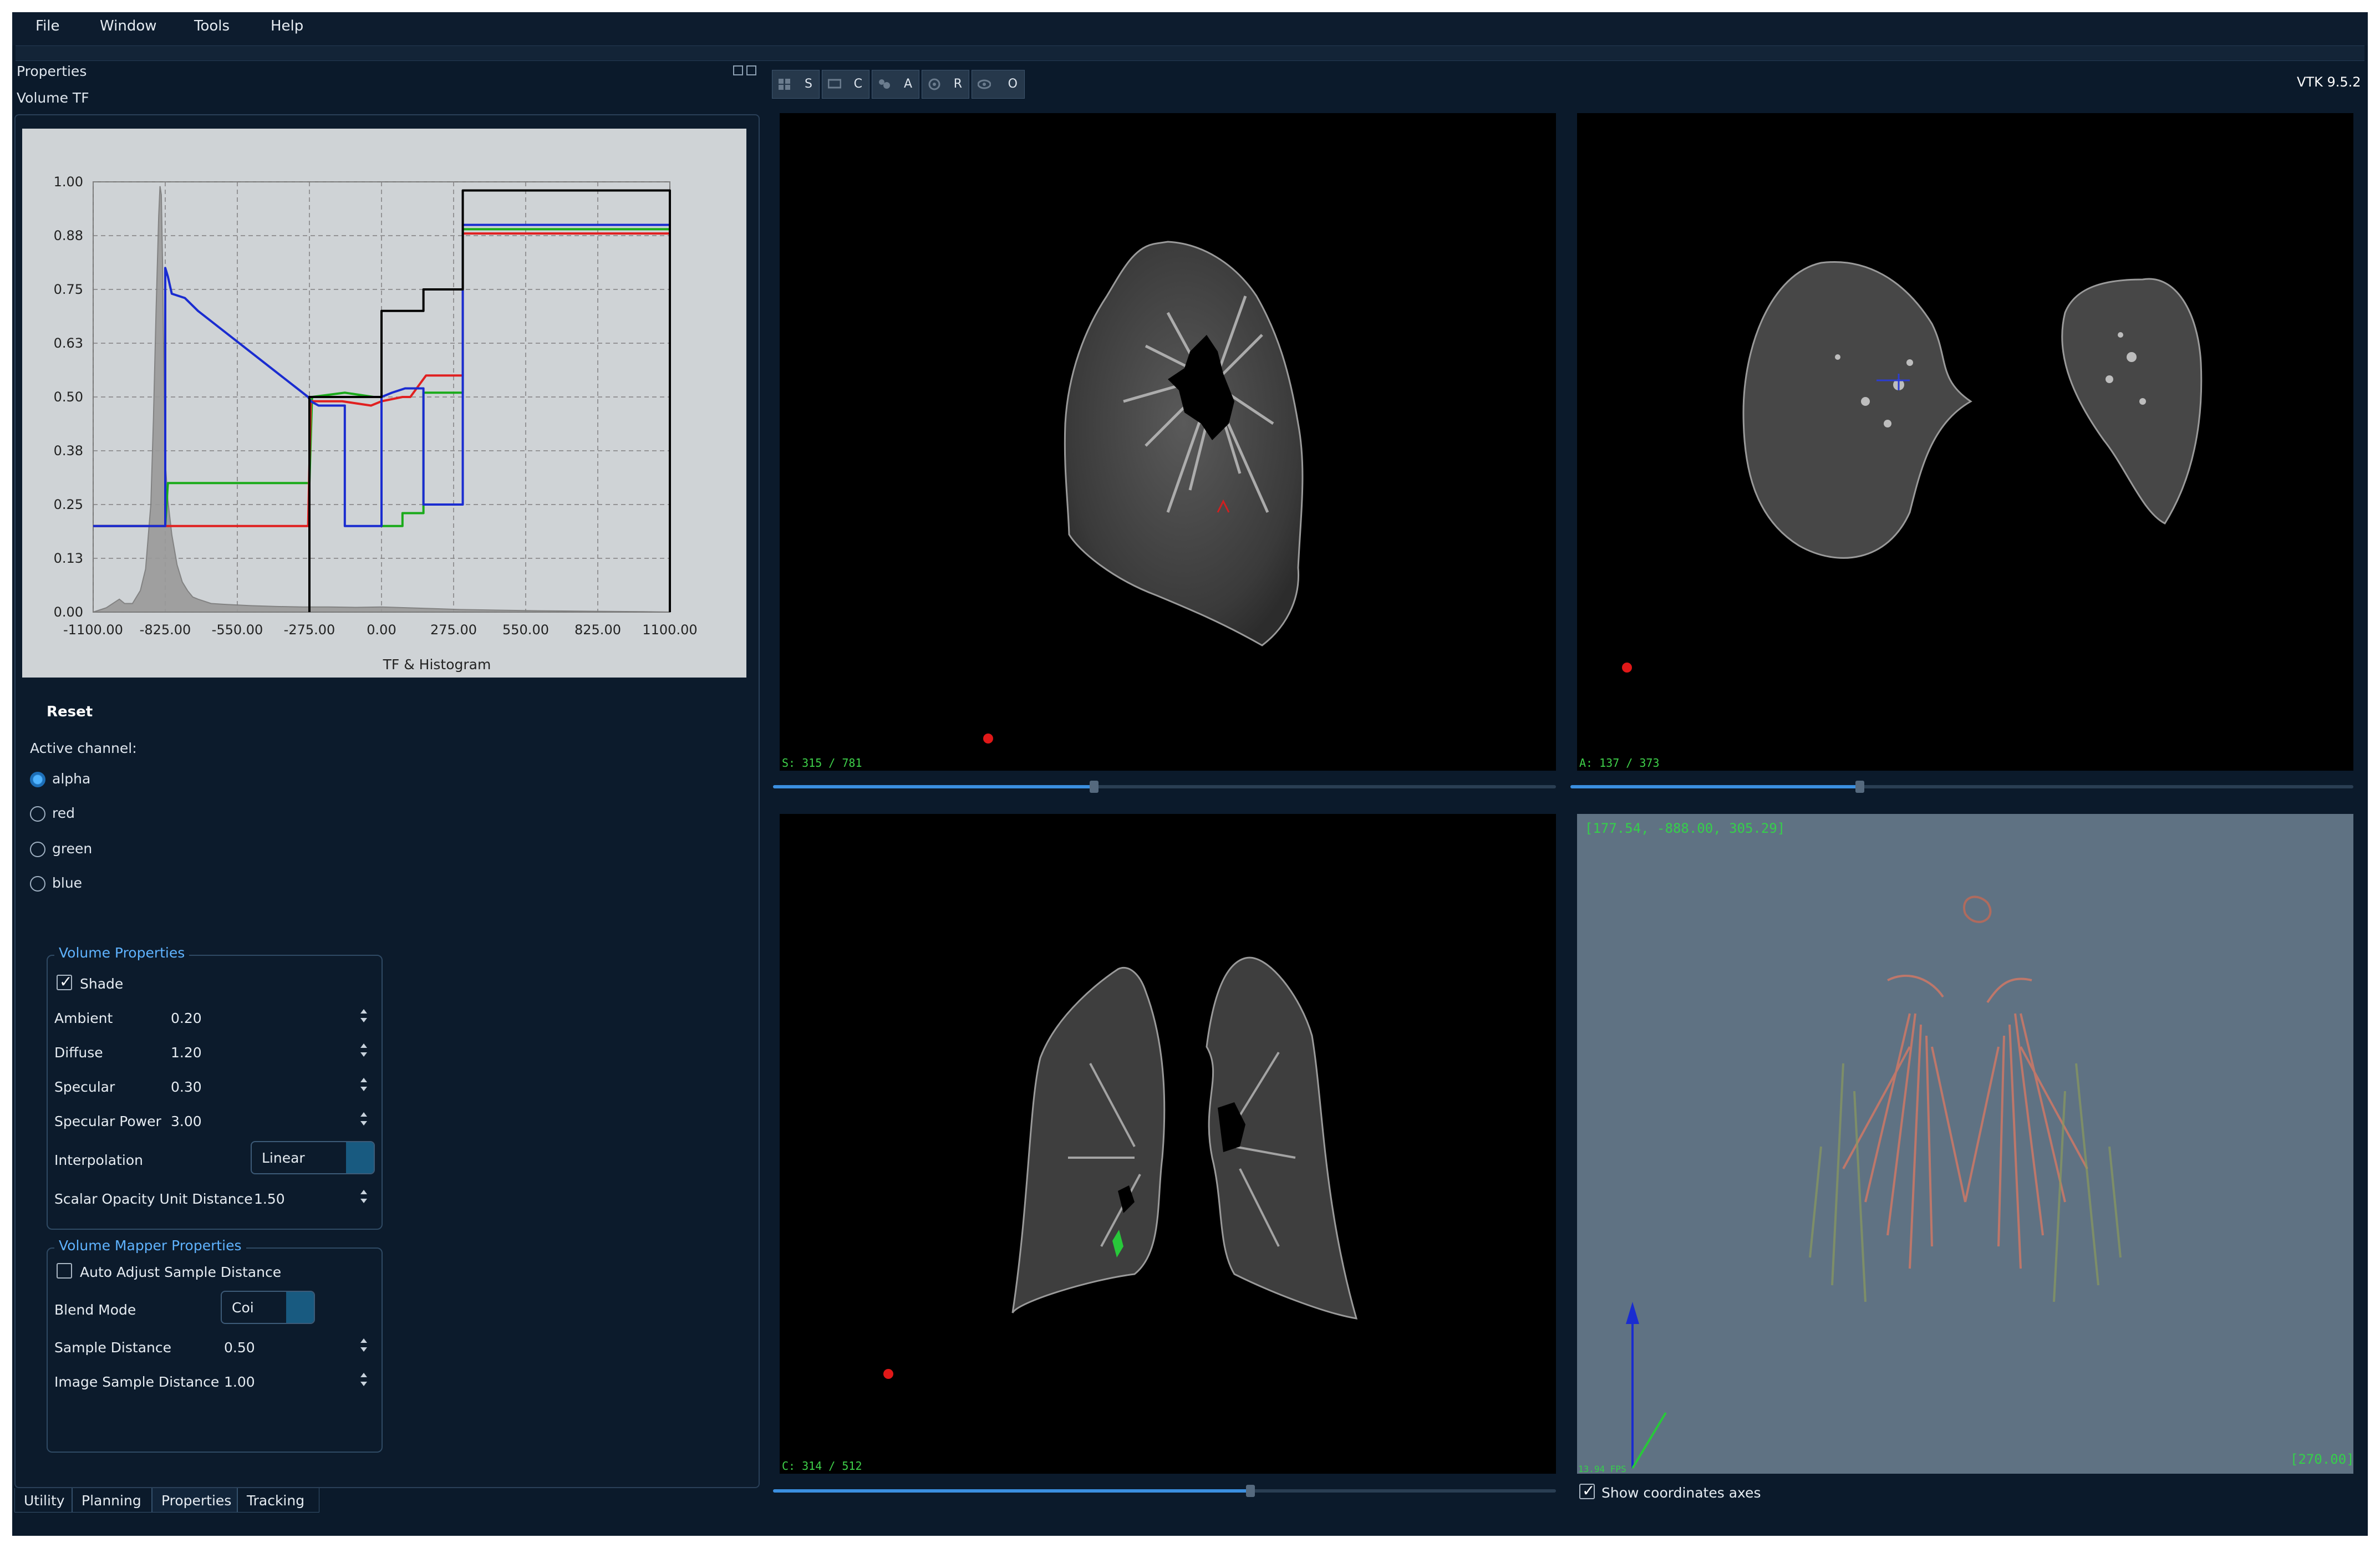 Image resolution: width=2380 pixels, height=1548 pixels. I want to click on view-sagittal-label: S, so click(808, 84).